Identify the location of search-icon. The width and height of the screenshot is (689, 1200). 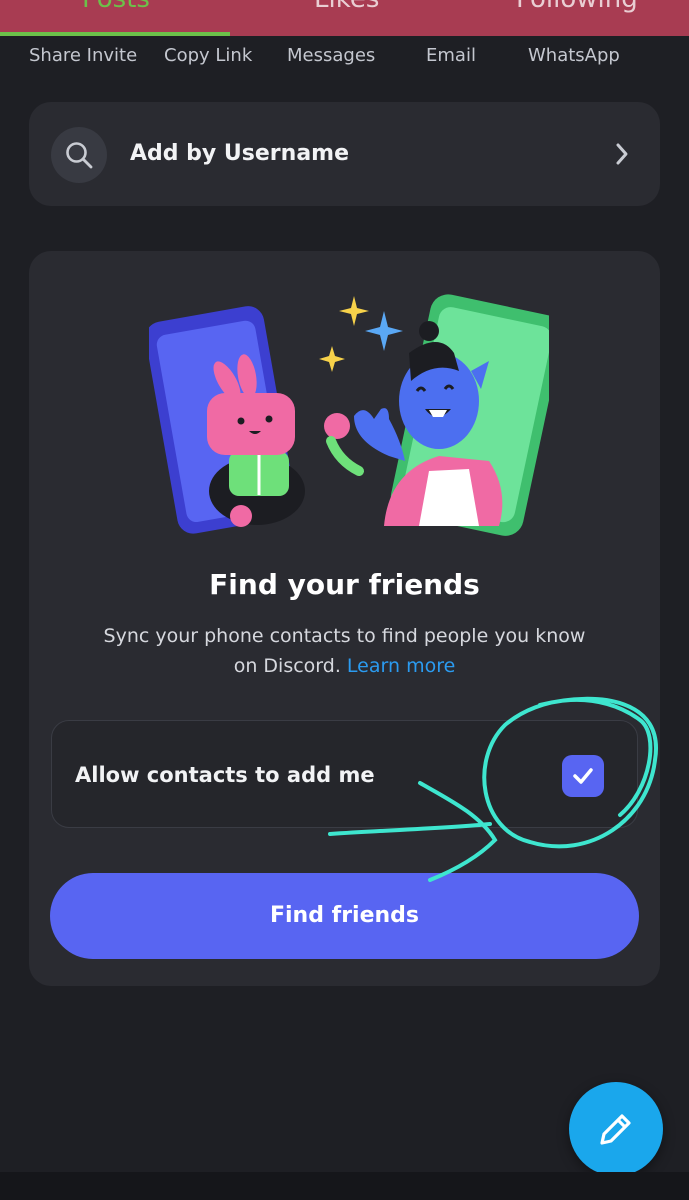
(79, 155).